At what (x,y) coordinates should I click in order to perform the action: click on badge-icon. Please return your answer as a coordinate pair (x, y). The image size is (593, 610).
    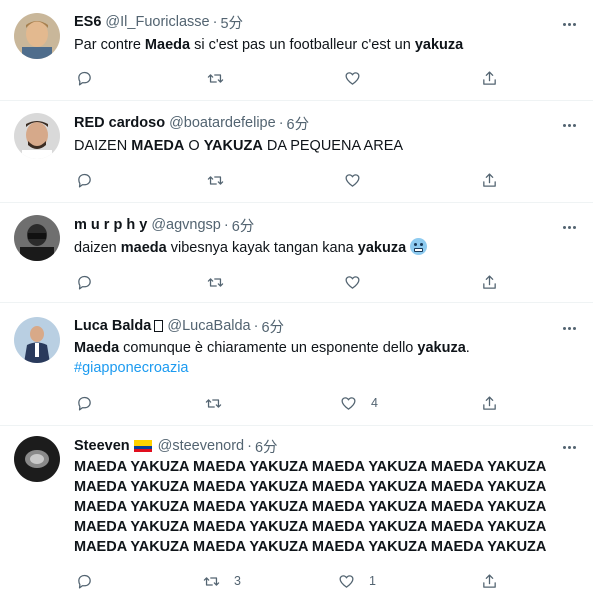
    Looking at the image, I should click on (159, 326).